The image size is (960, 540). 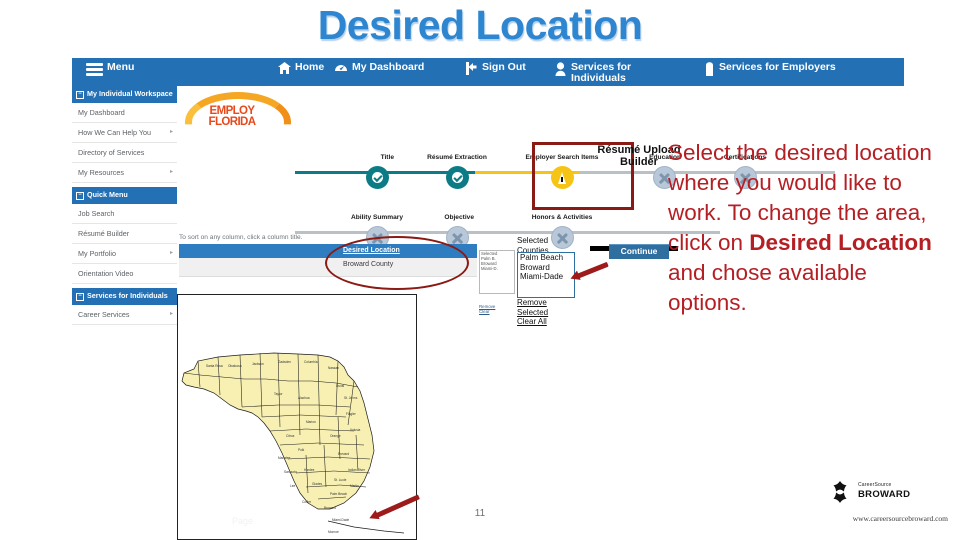 What do you see at coordinates (546, 258) in the screenshot?
I see `county-option: Palm Beach` at bounding box center [546, 258].